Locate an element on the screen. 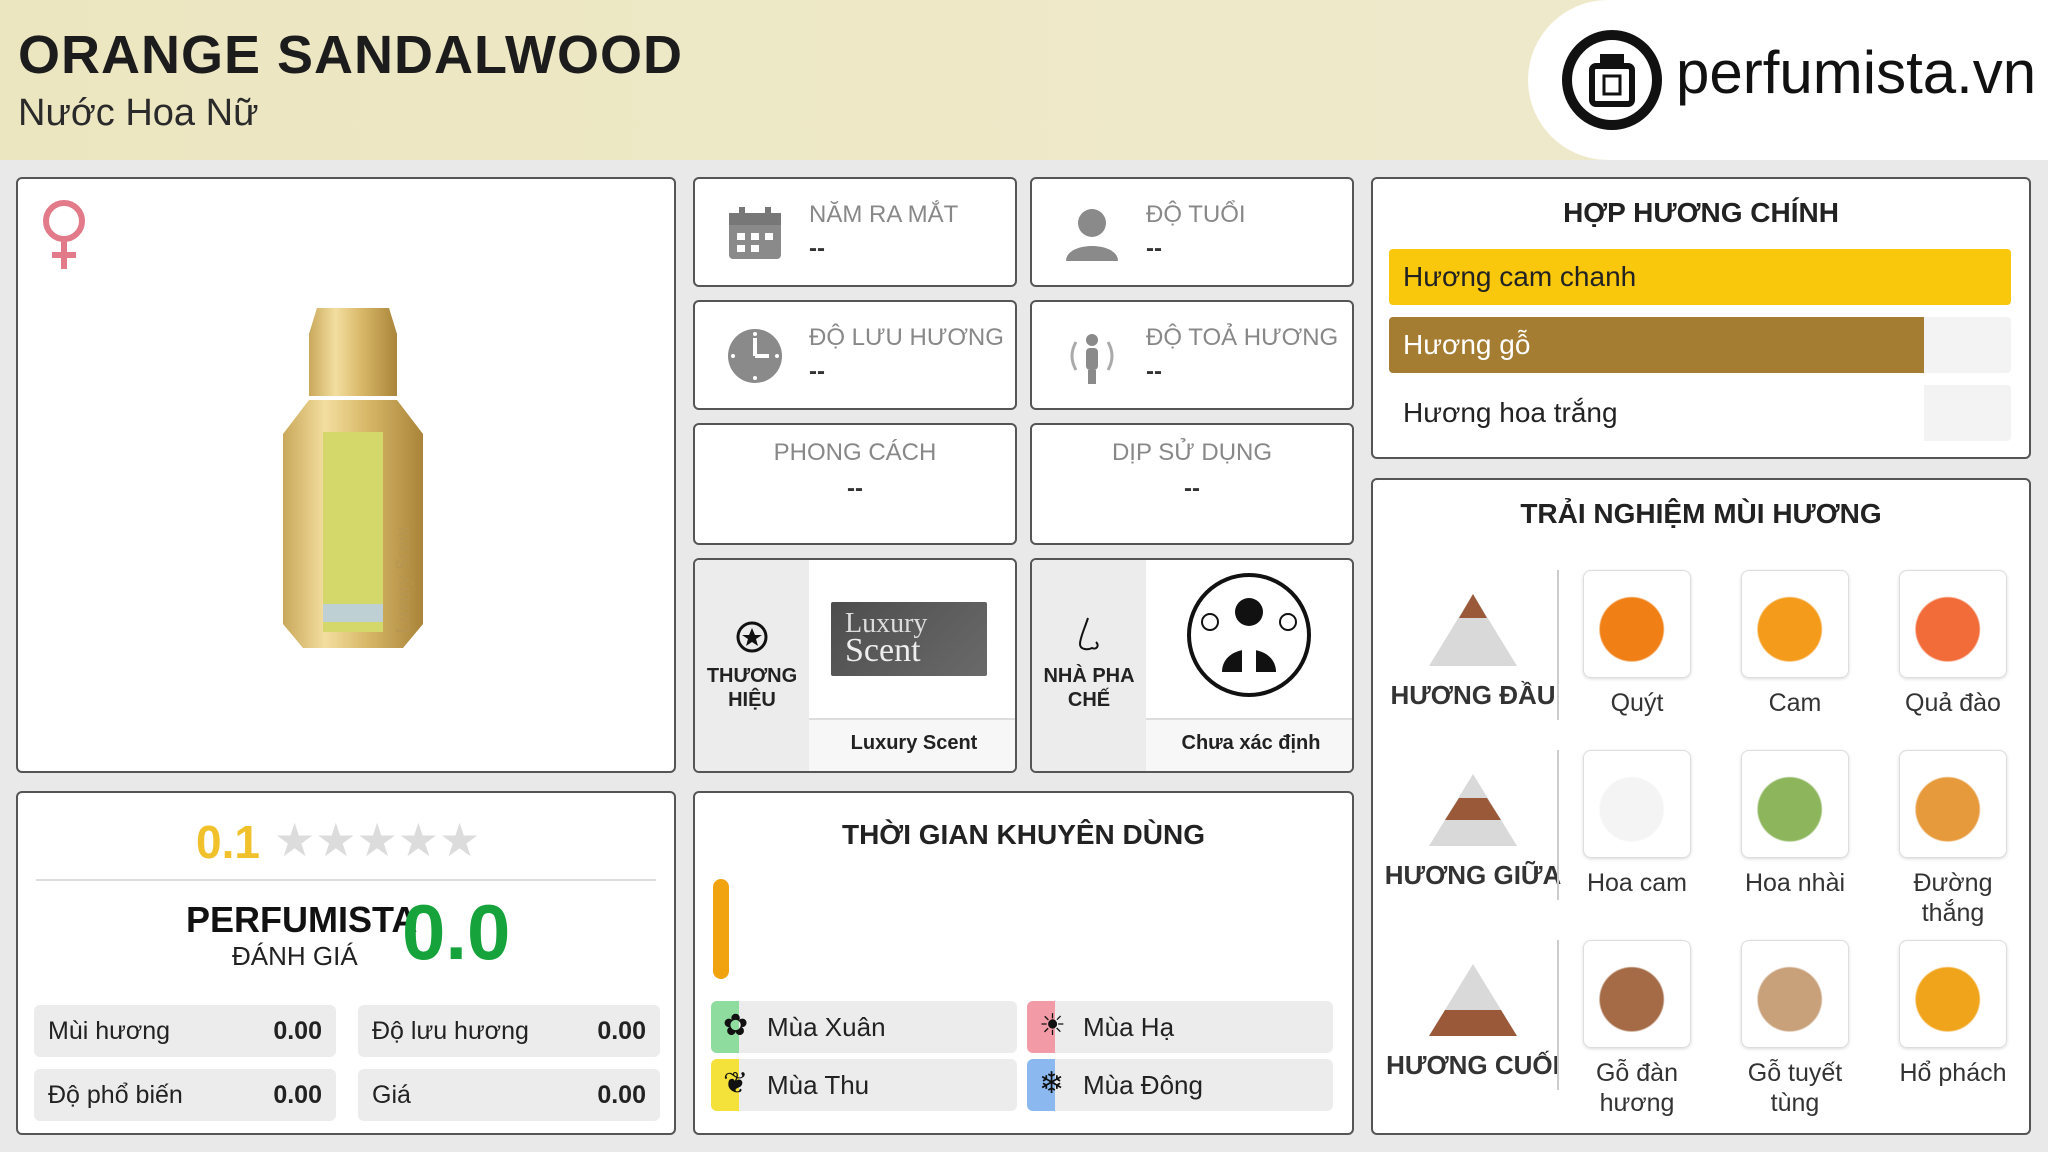  brand-card: THƯƠNG HIỆU Luxury Scent Luxury Scent is located at coordinates (855, 665).